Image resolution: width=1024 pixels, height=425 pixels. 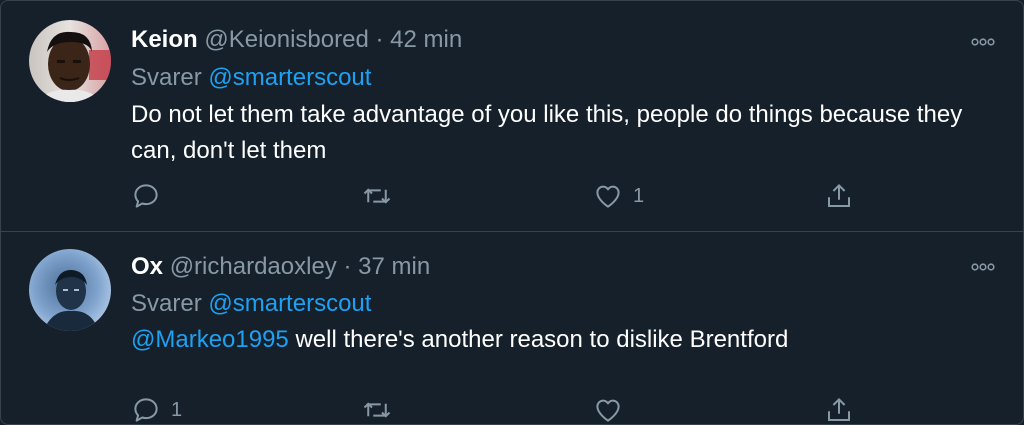 I want to click on like-button: 1, so click(x=618, y=196).